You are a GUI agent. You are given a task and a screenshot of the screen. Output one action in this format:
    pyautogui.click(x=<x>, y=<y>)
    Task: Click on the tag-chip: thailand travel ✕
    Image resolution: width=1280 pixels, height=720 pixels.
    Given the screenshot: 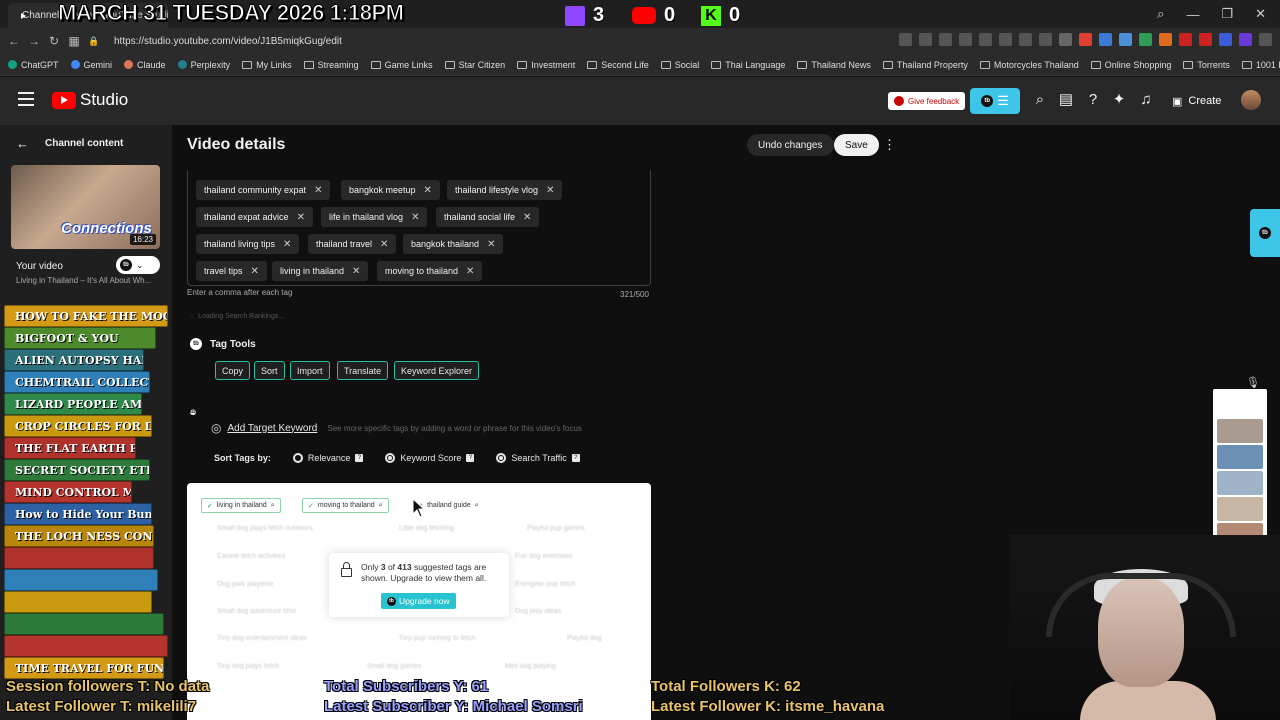 What is the action you would take?
    pyautogui.click(x=352, y=244)
    